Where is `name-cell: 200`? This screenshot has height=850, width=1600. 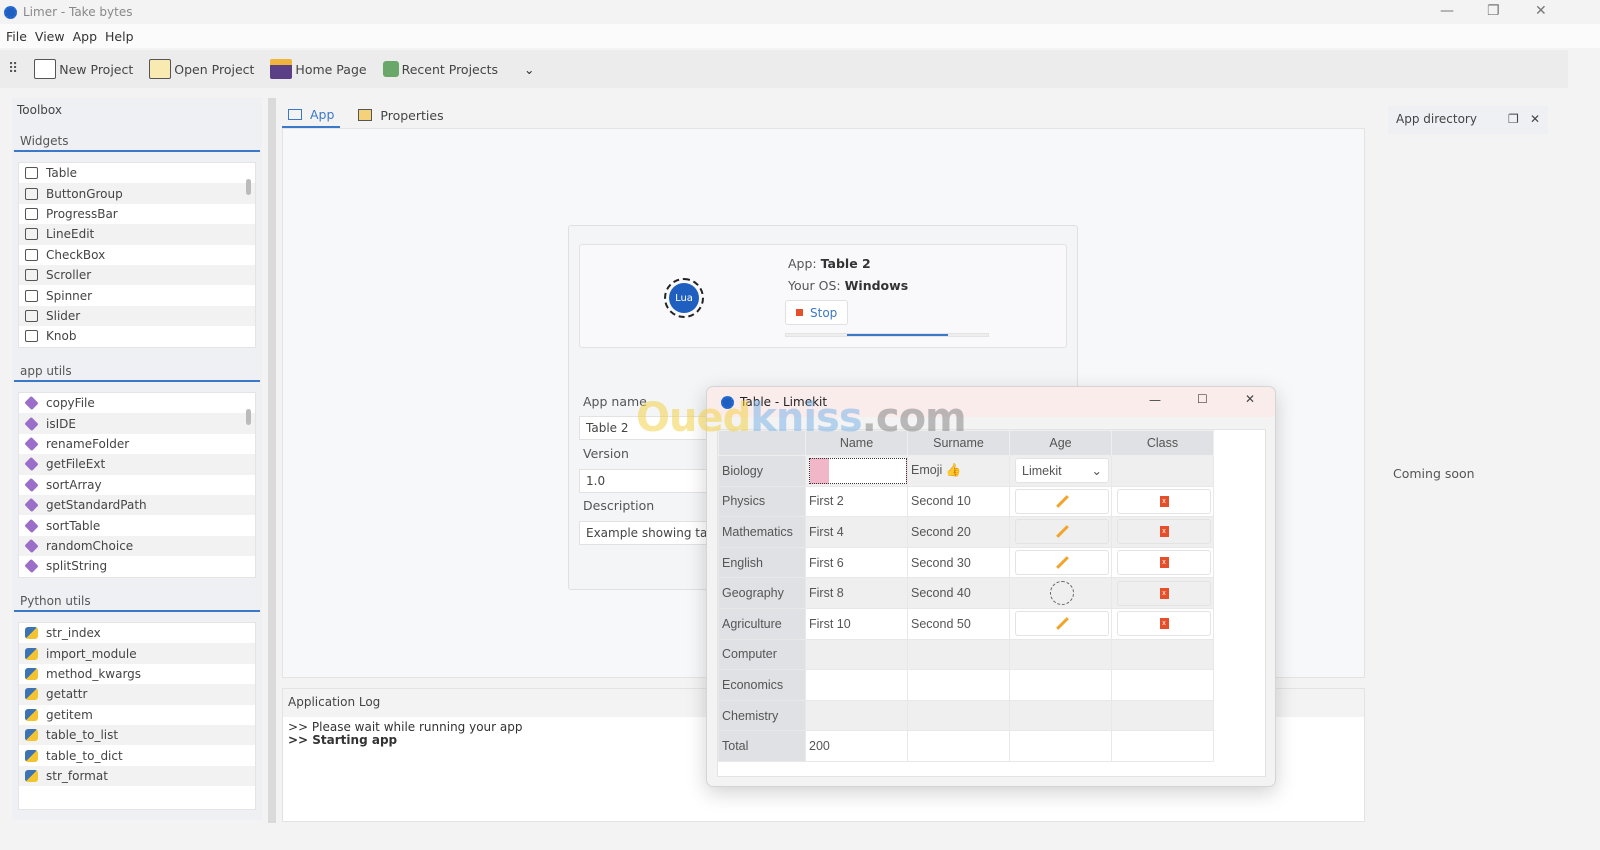
name-cell: 200 is located at coordinates (856, 746).